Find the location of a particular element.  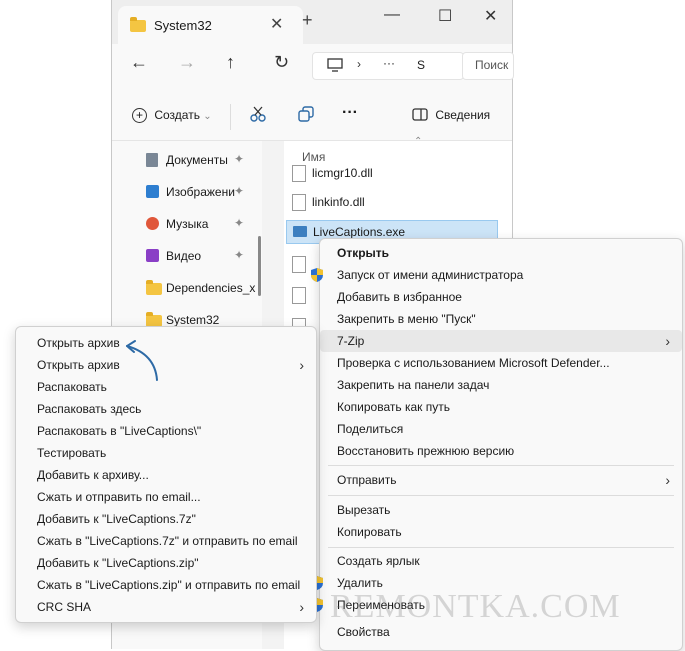

search-input: Поиск is located at coordinates (488, 66).